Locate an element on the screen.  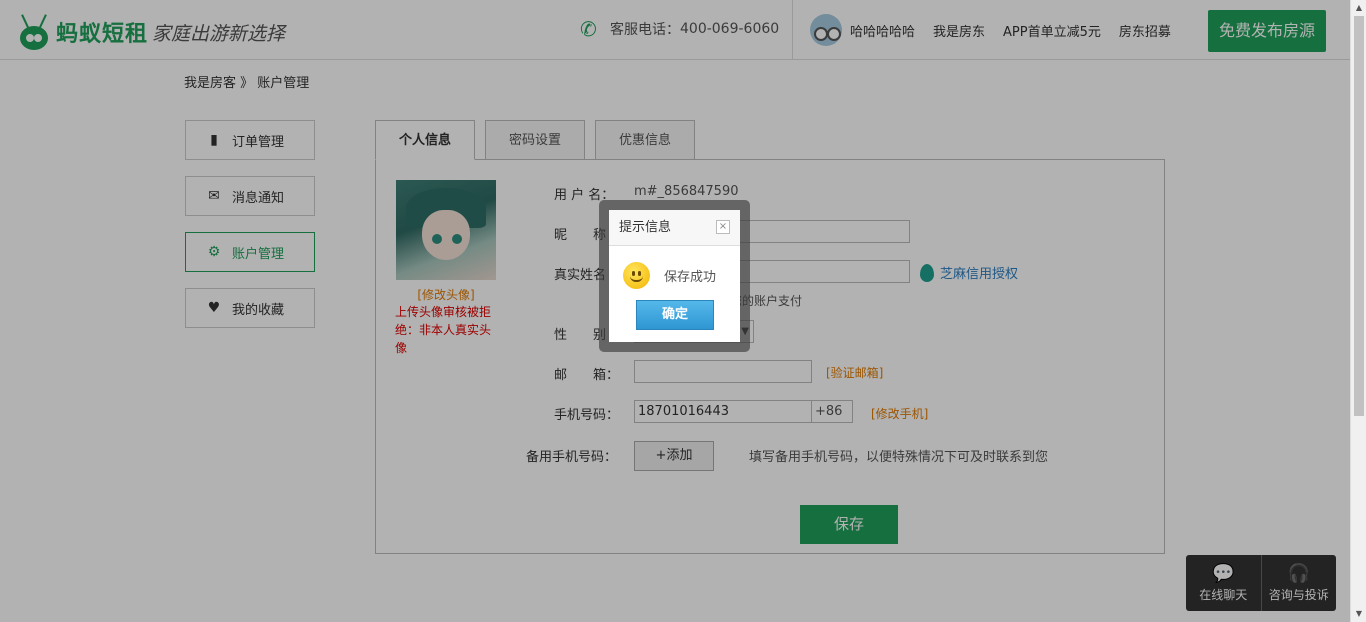
confirm-button: 确定 is located at coordinates (675, 315).